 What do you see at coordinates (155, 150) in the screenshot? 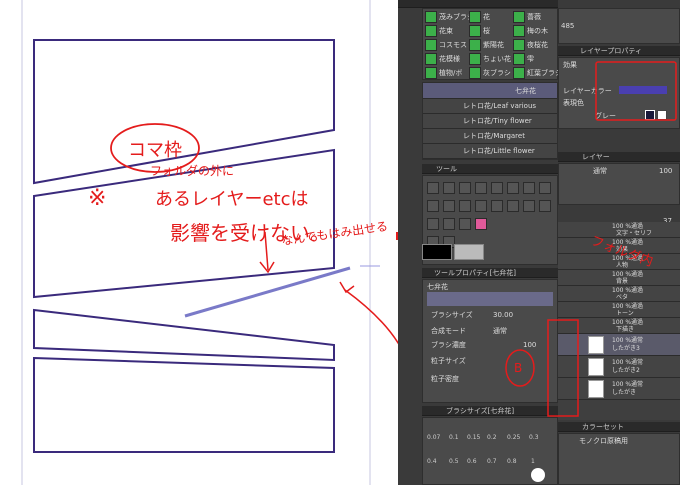
I see `annotation-koma: コマ枠` at bounding box center [155, 150].